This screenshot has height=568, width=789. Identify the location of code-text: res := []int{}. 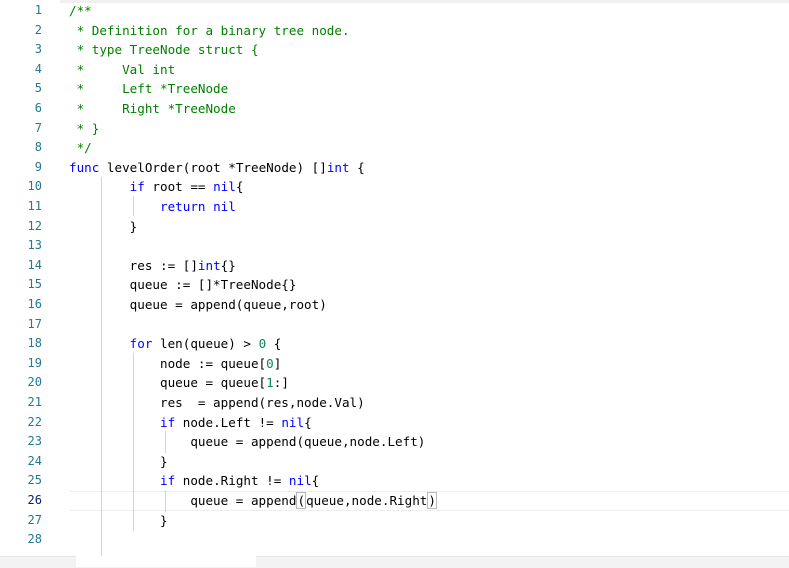
(152, 266).